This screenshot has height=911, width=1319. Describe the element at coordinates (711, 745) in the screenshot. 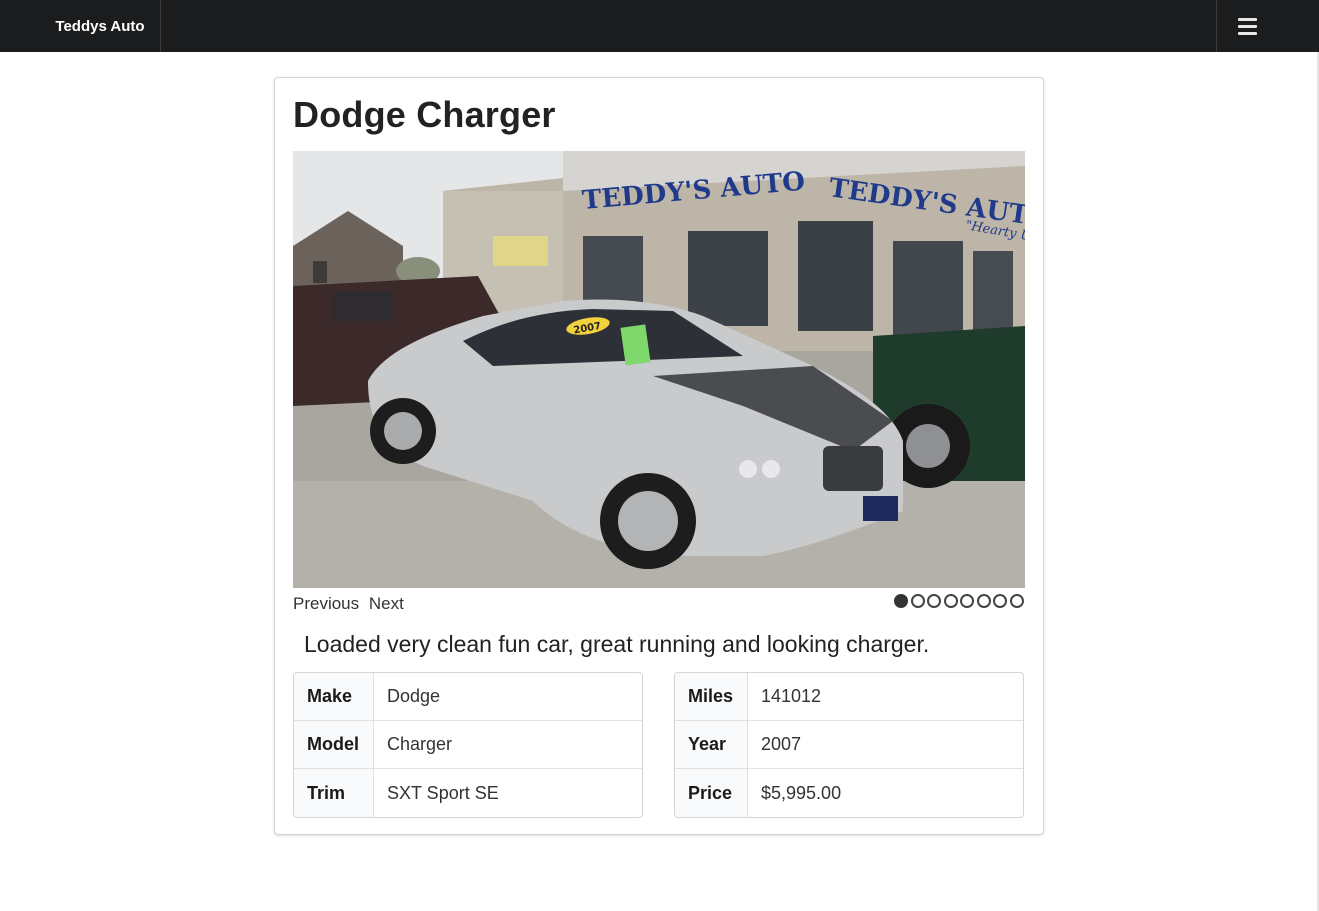

I see `spec-key: Year` at that location.